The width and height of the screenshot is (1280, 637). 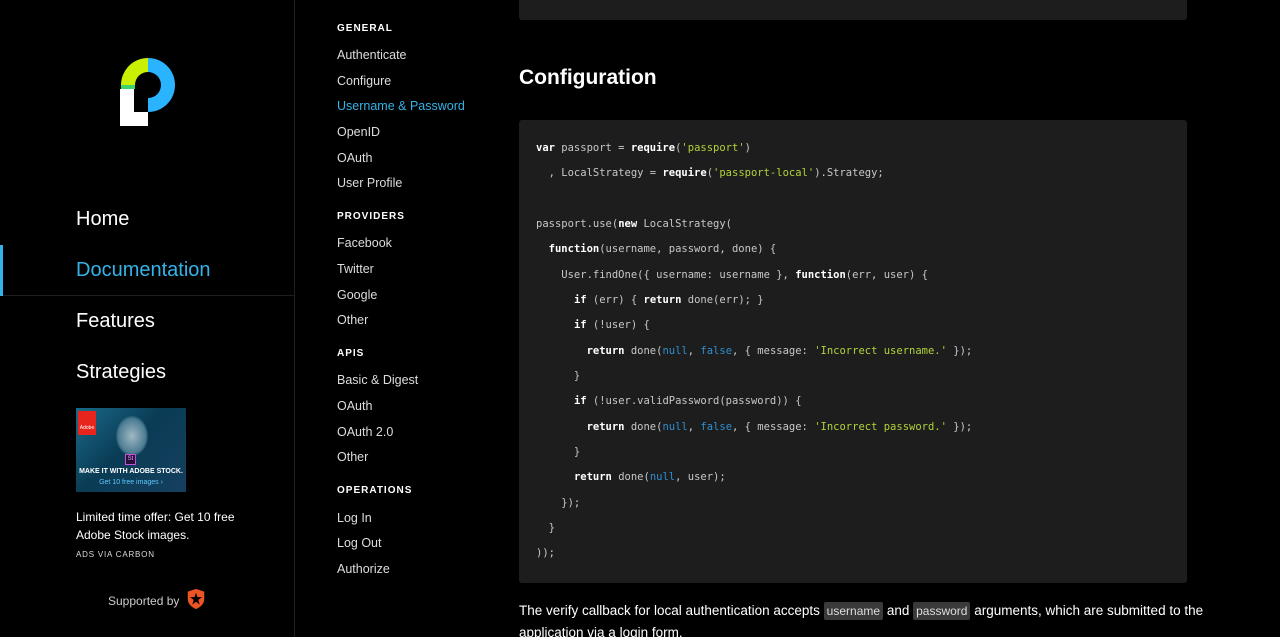 I want to click on code-line: function(username, password, done) {, so click(x=662, y=249).